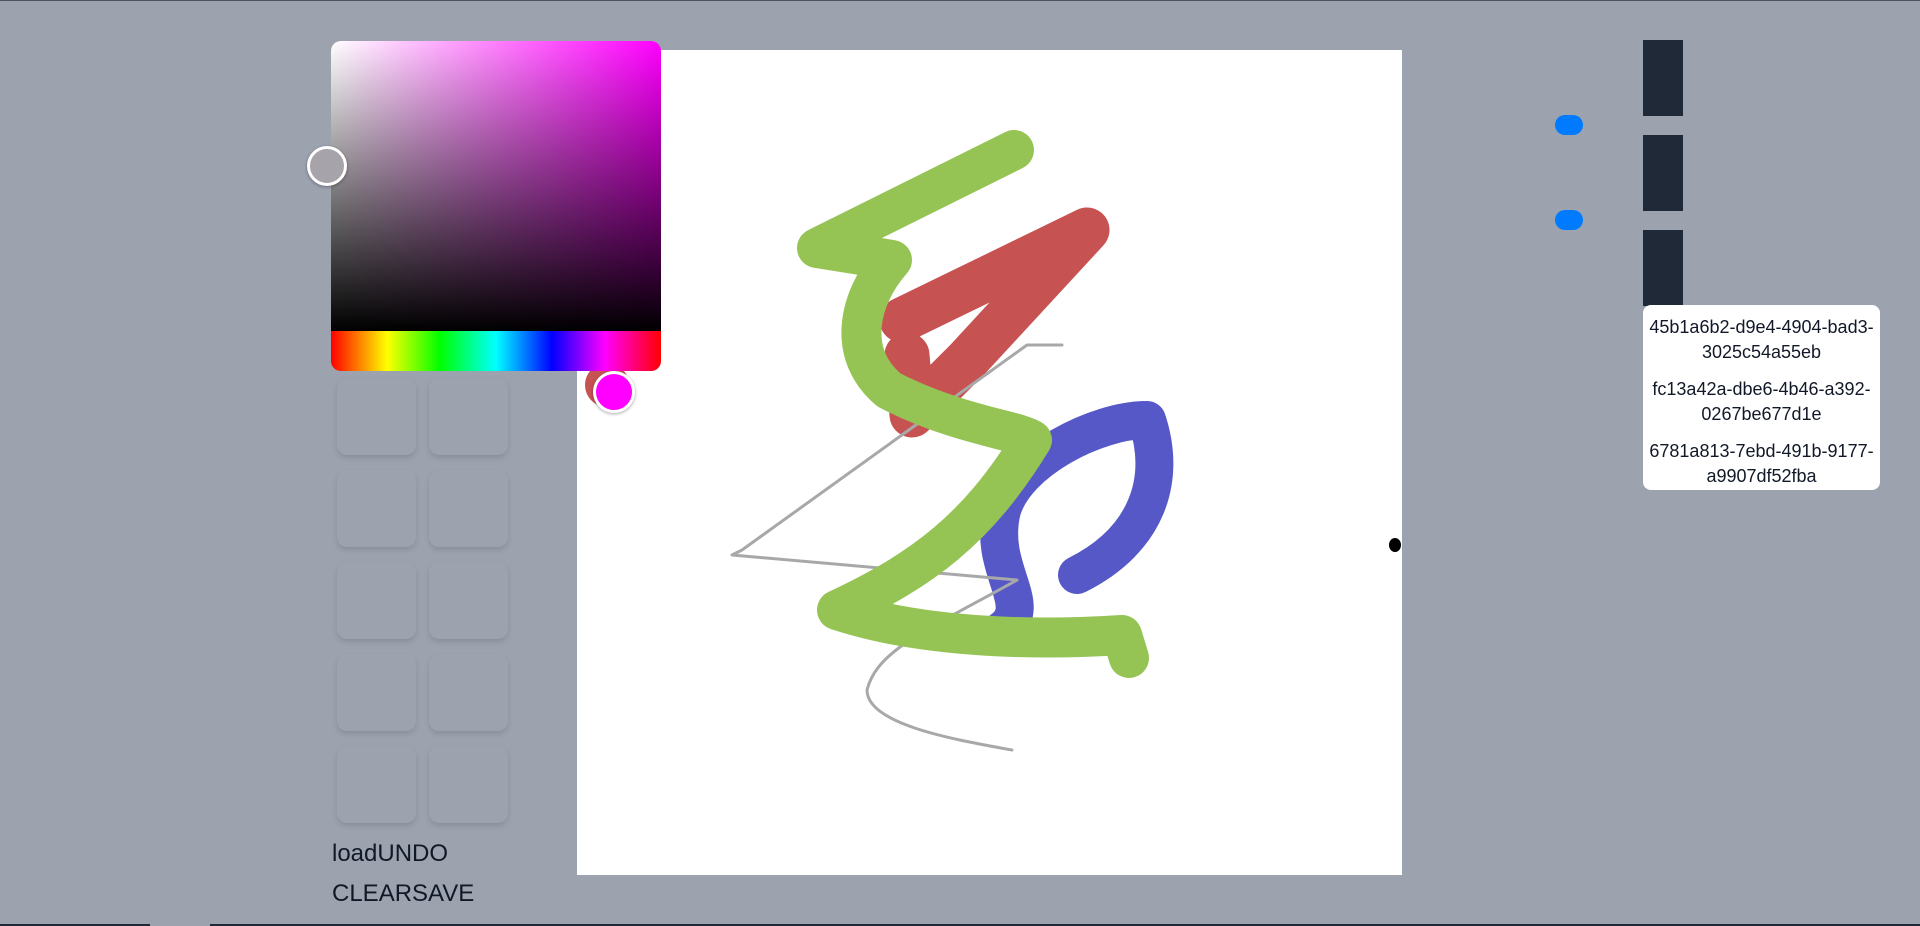  Describe the element at coordinates (412, 853) in the screenshot. I see `undo-button: UNDO` at that location.